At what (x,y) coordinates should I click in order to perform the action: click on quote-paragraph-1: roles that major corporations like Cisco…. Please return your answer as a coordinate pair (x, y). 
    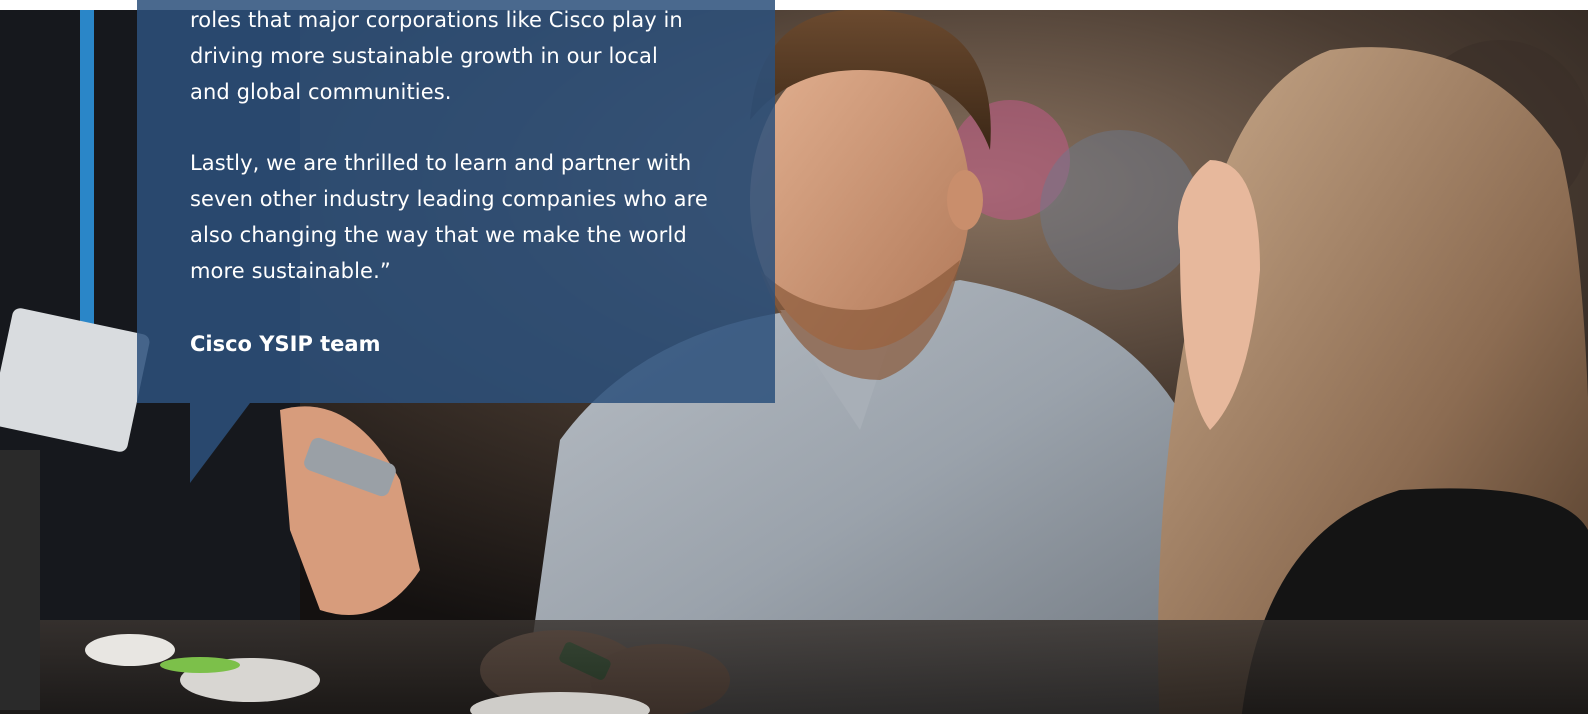
    Looking at the image, I should click on (460, 56).